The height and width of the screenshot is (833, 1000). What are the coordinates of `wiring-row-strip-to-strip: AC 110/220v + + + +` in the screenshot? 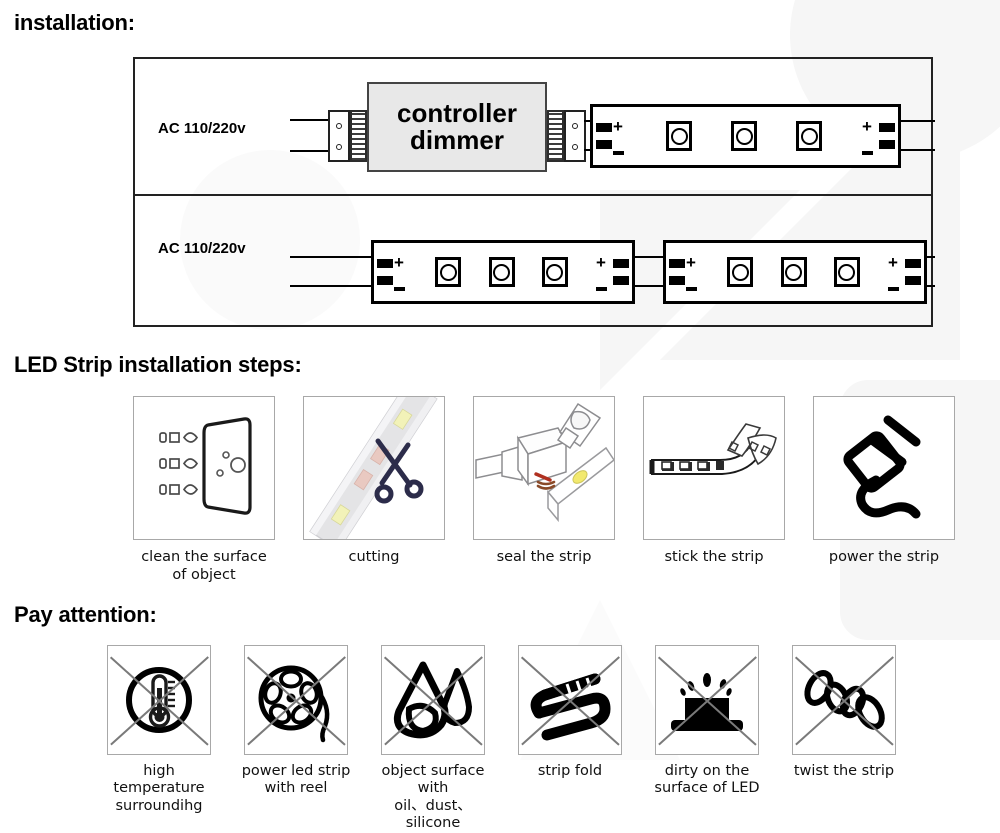 It's located at (535, 260).